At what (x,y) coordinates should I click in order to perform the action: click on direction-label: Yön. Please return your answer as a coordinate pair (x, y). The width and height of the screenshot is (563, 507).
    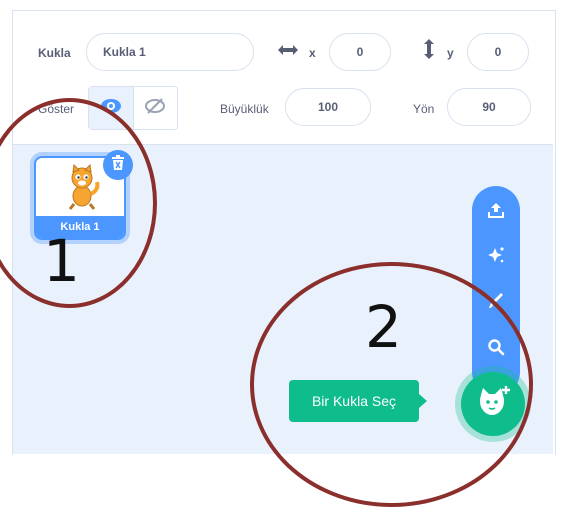
    Looking at the image, I should click on (424, 109).